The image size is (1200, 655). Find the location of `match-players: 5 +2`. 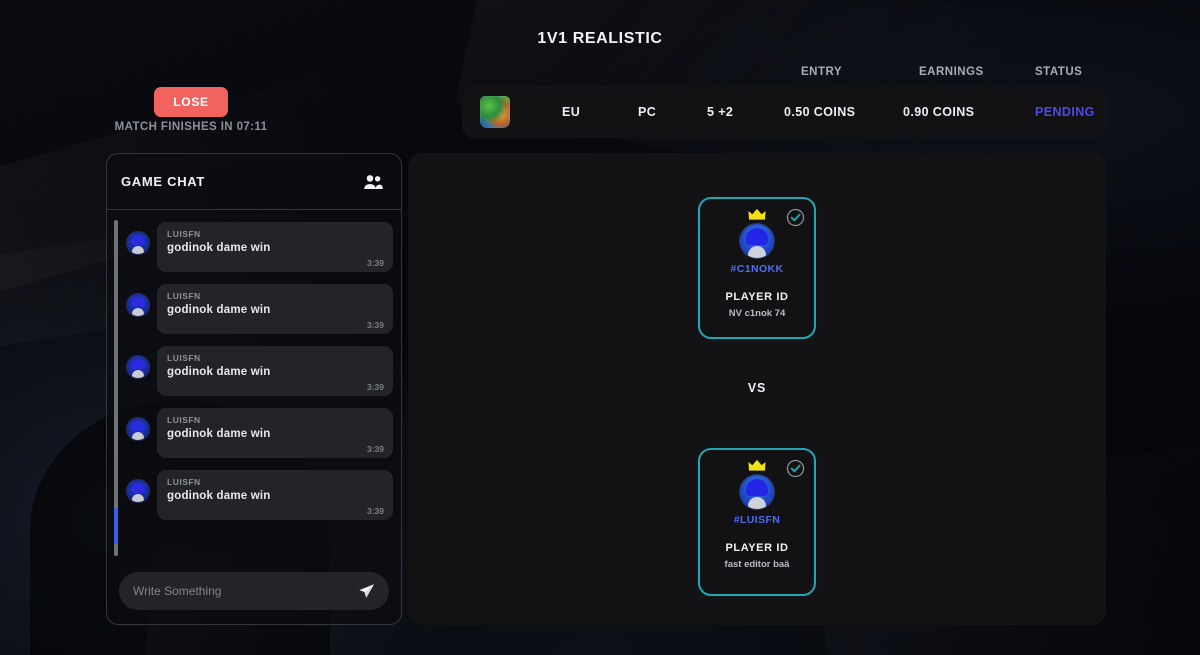

match-players: 5 +2 is located at coordinates (720, 112).